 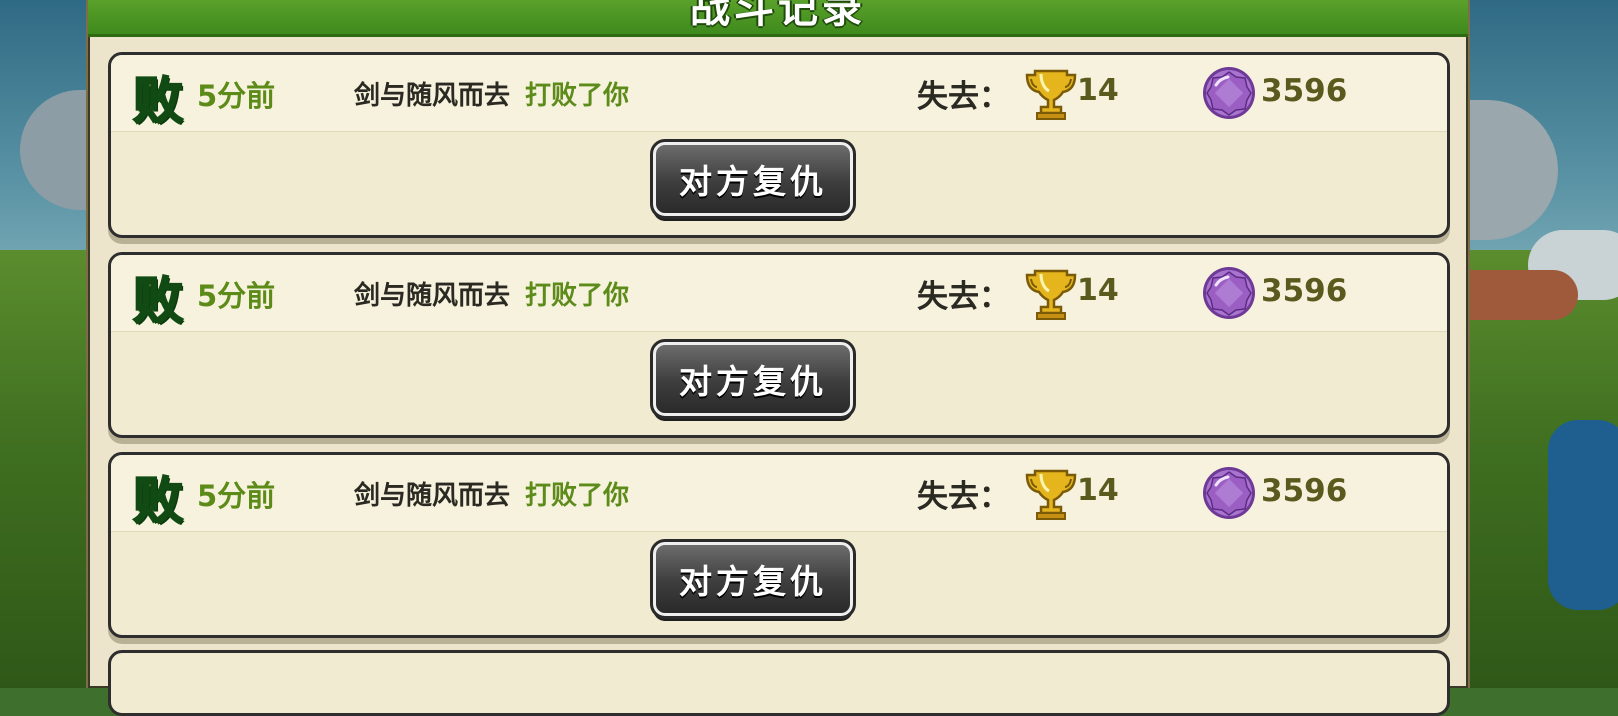 I want to click on water-pool, so click(x=1583, y=515).